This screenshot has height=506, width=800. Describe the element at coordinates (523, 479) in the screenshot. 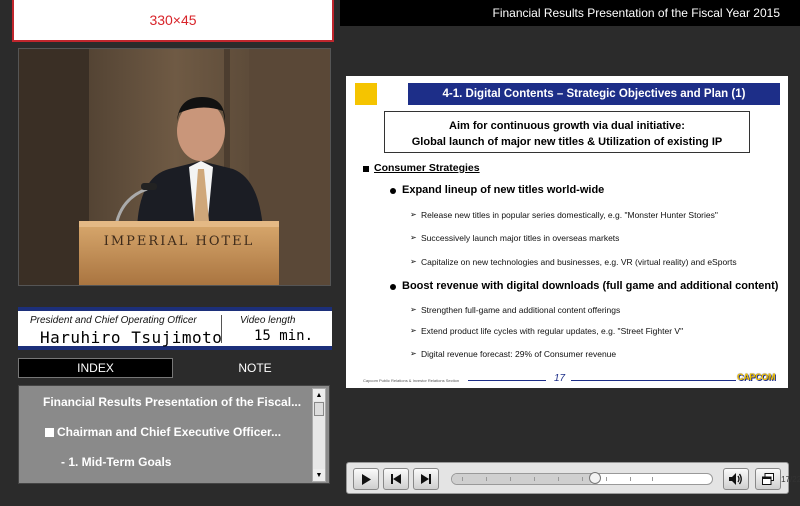

I see `seek-progress` at that location.